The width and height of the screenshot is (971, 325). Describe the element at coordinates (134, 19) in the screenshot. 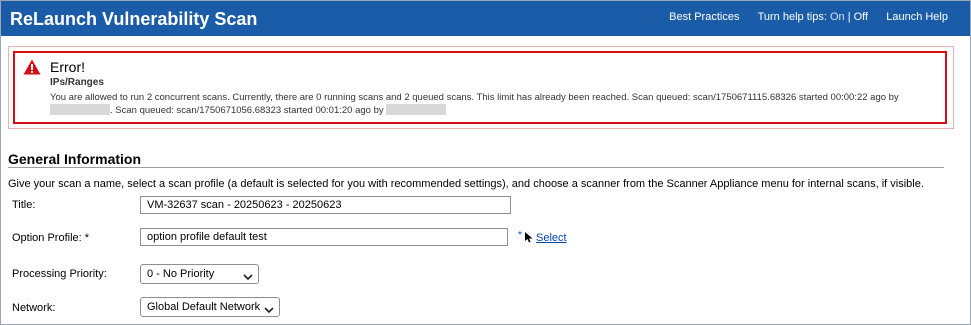

I see `page-title: ReLaunch Vulnerability Scan` at that location.